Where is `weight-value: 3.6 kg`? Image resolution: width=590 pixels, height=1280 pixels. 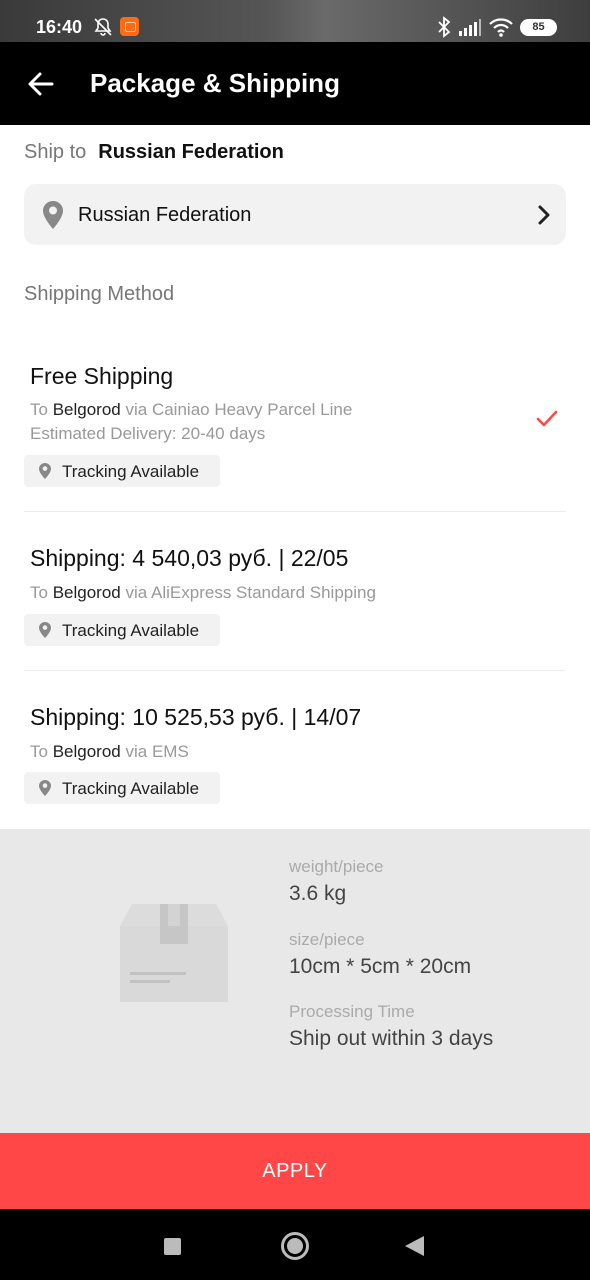
weight-value: 3.6 kg is located at coordinates (318, 893).